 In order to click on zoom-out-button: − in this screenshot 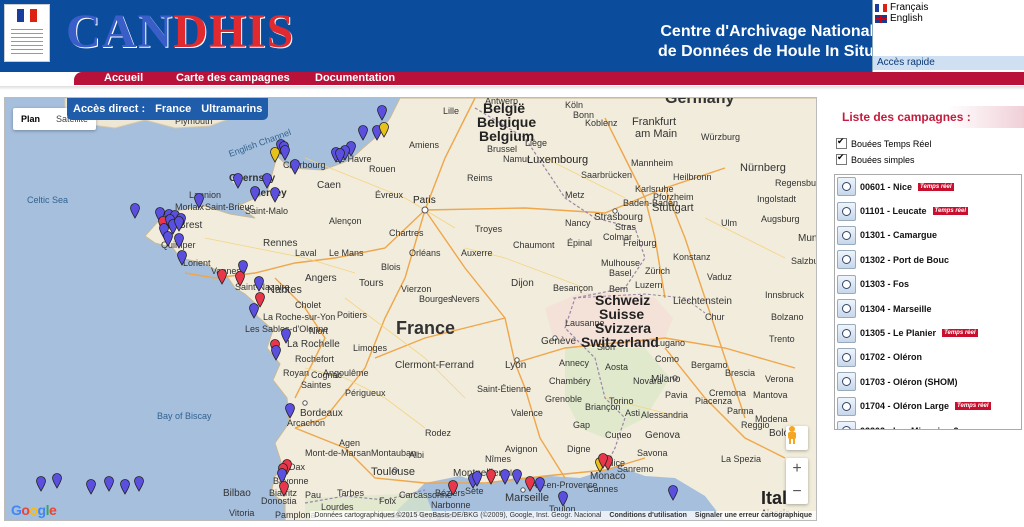, I will do `click(797, 492)`.